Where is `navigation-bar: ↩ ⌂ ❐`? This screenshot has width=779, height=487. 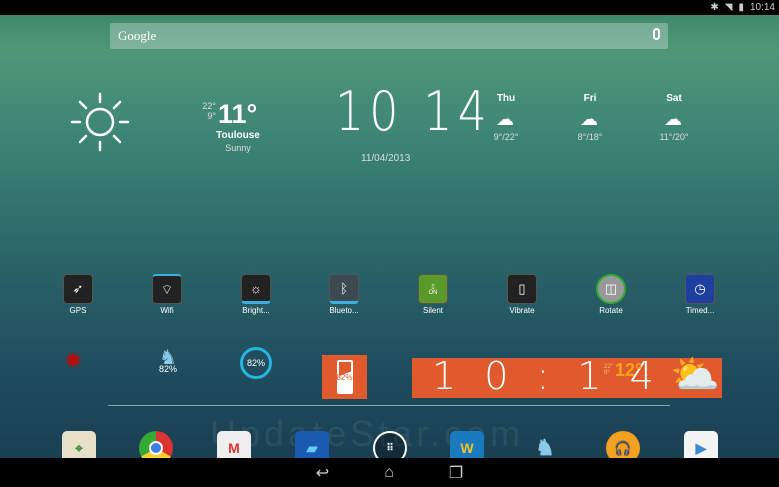 navigation-bar: ↩ ⌂ ❐ is located at coordinates (389, 472).